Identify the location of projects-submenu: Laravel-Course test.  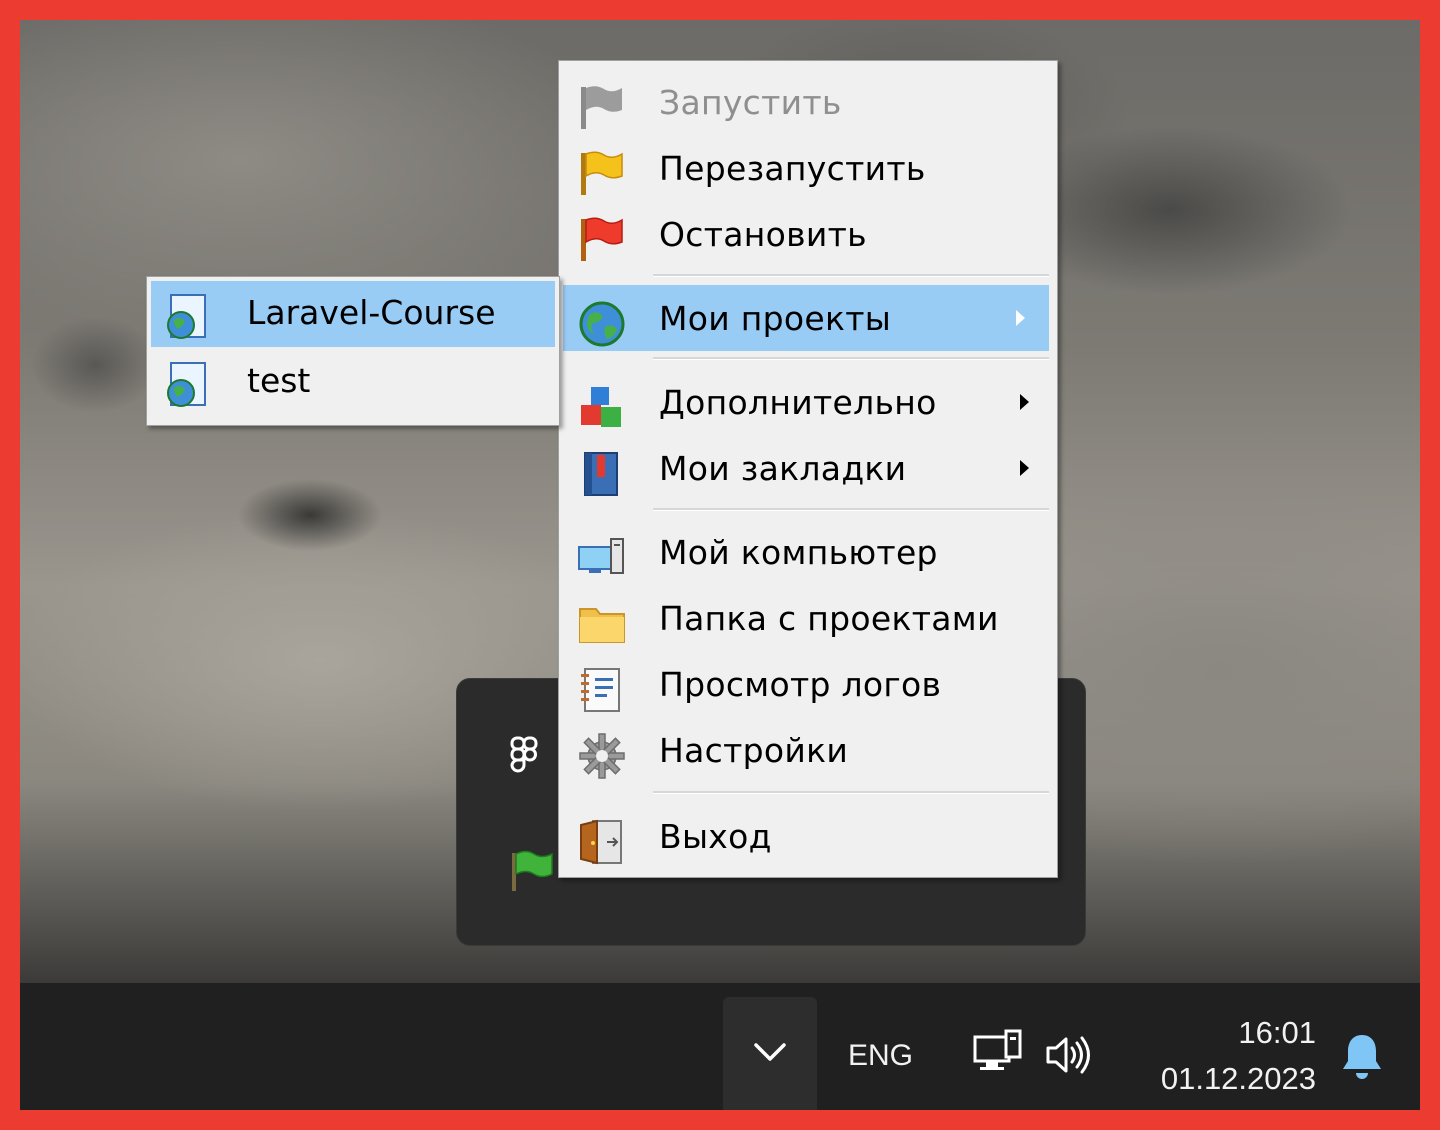
(353, 351).